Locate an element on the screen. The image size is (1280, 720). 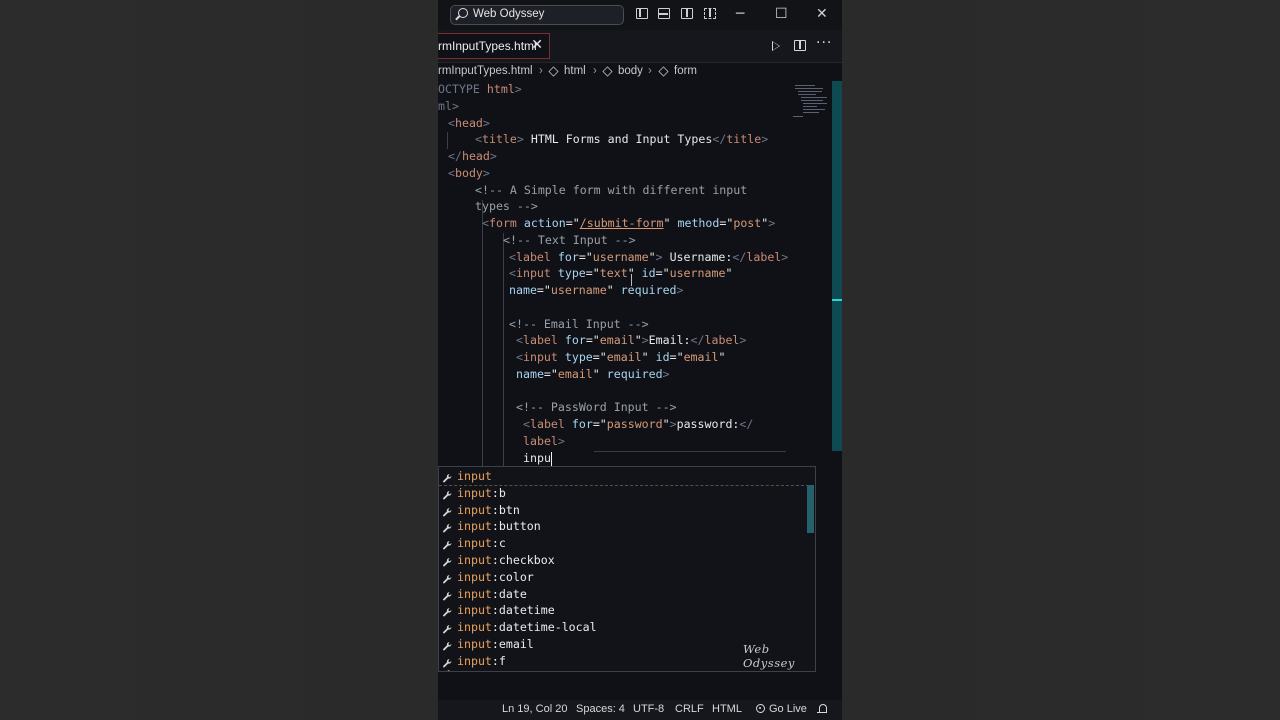
suggestion-item: input:datetime-local is located at coordinates (624, 627).